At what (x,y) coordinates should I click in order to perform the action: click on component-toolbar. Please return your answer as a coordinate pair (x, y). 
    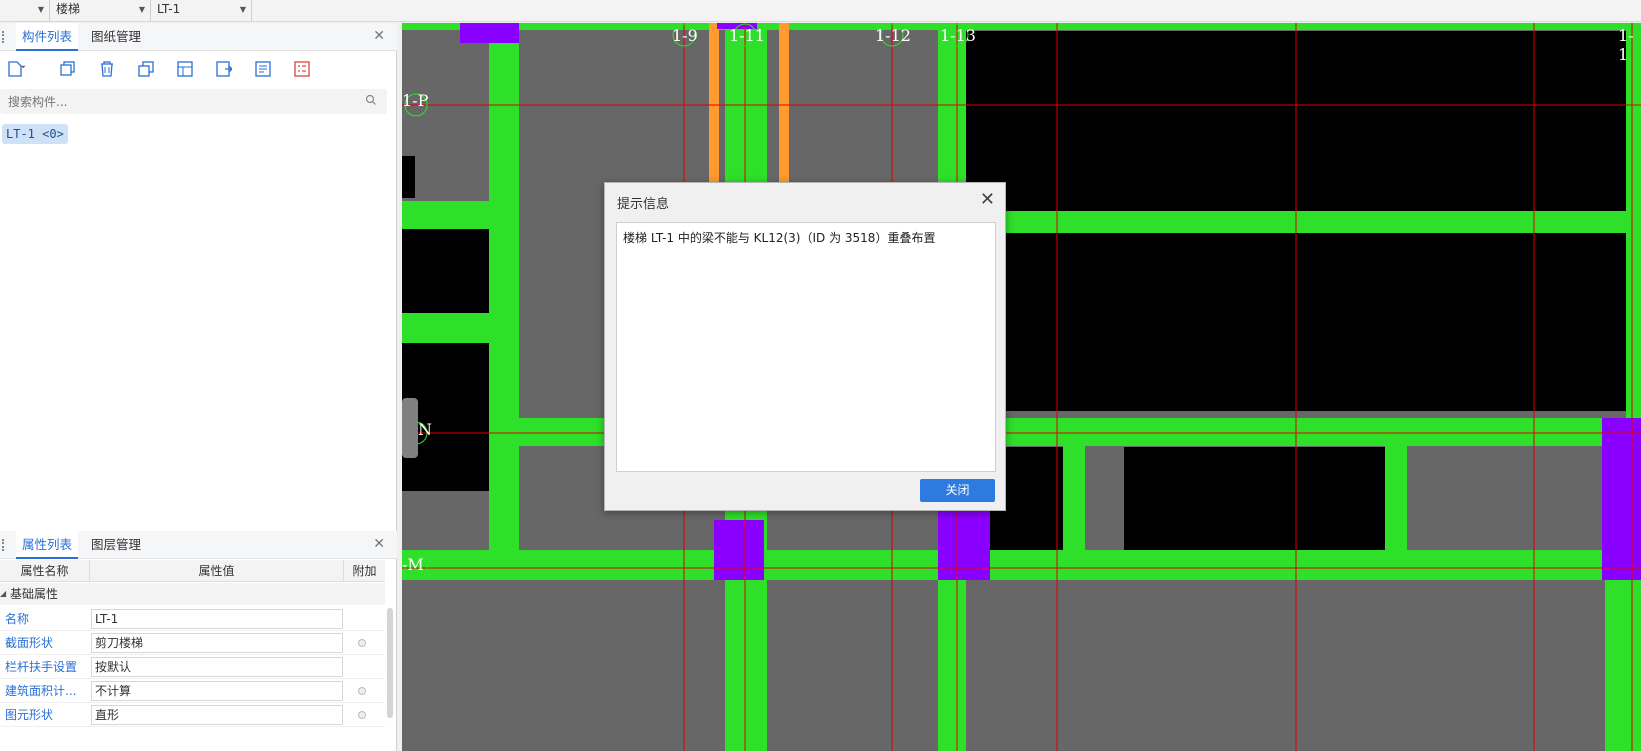
    Looking at the image, I should click on (198, 69).